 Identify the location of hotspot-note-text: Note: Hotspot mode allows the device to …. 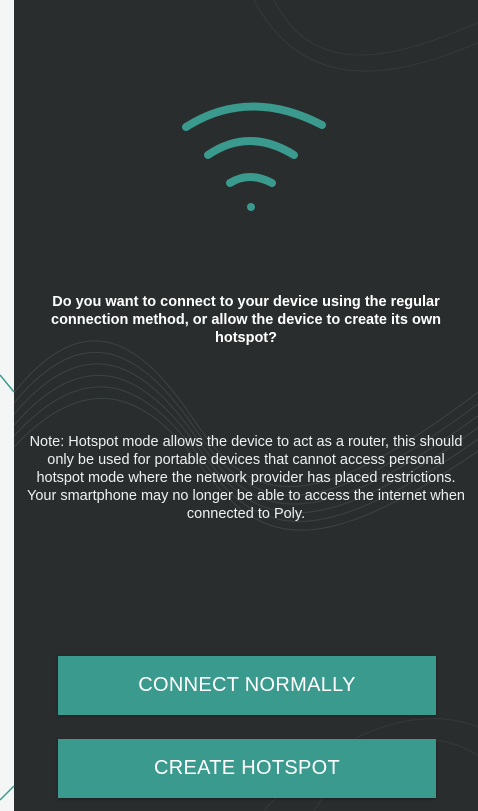
(246, 478).